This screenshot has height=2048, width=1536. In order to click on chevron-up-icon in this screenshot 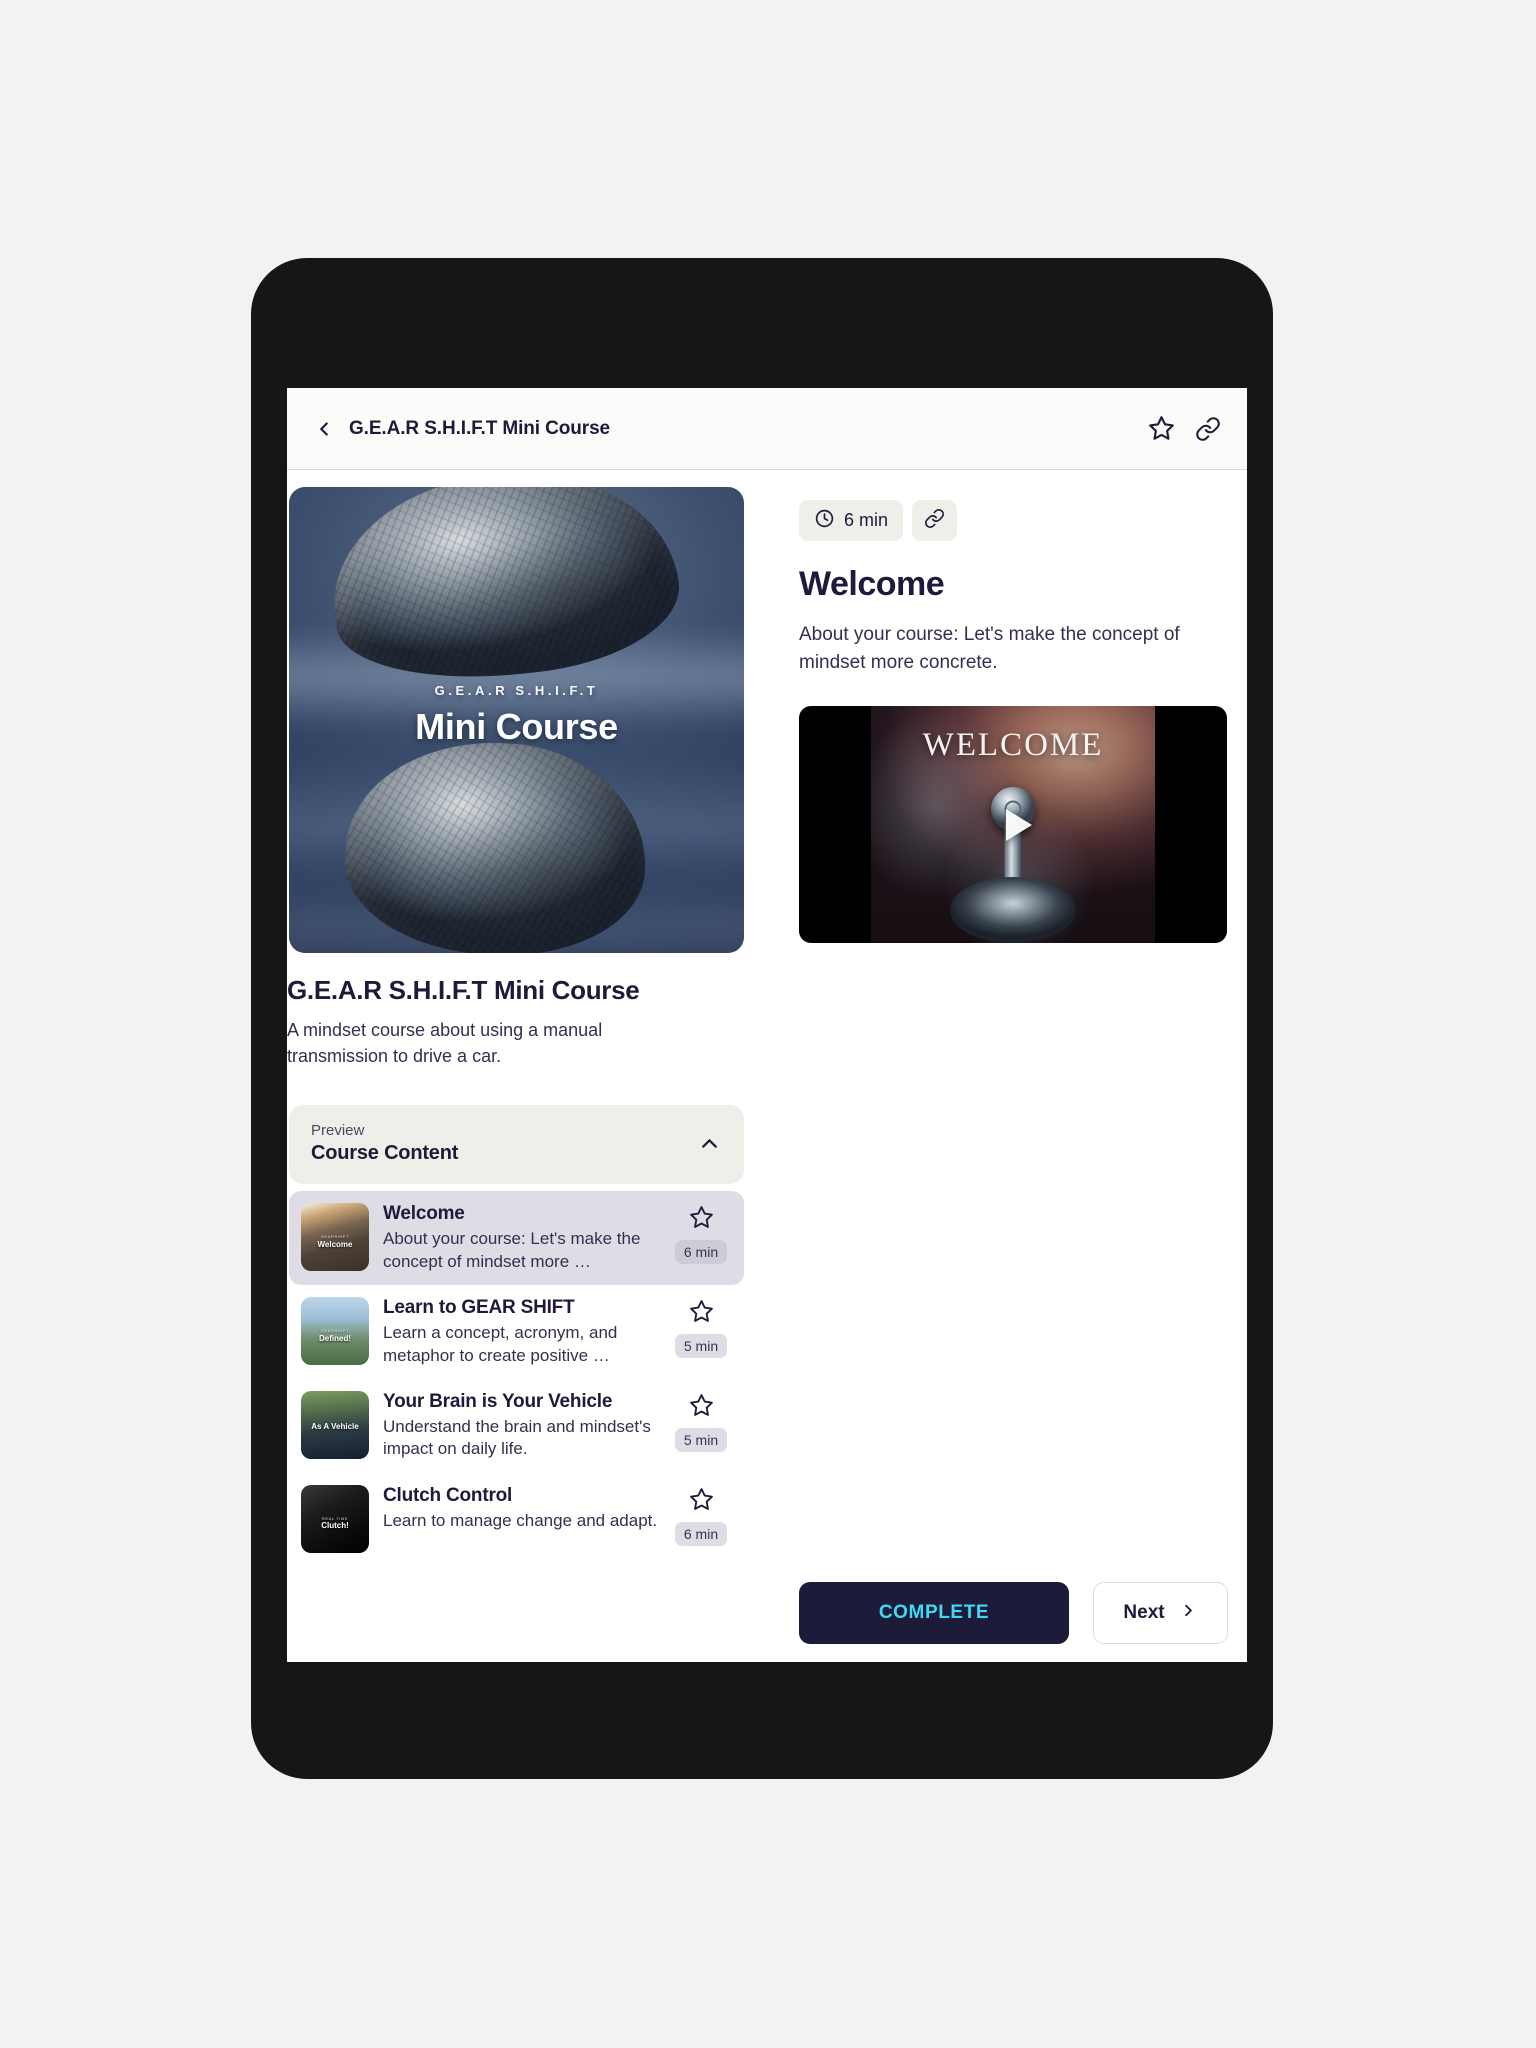, I will do `click(709, 1143)`.